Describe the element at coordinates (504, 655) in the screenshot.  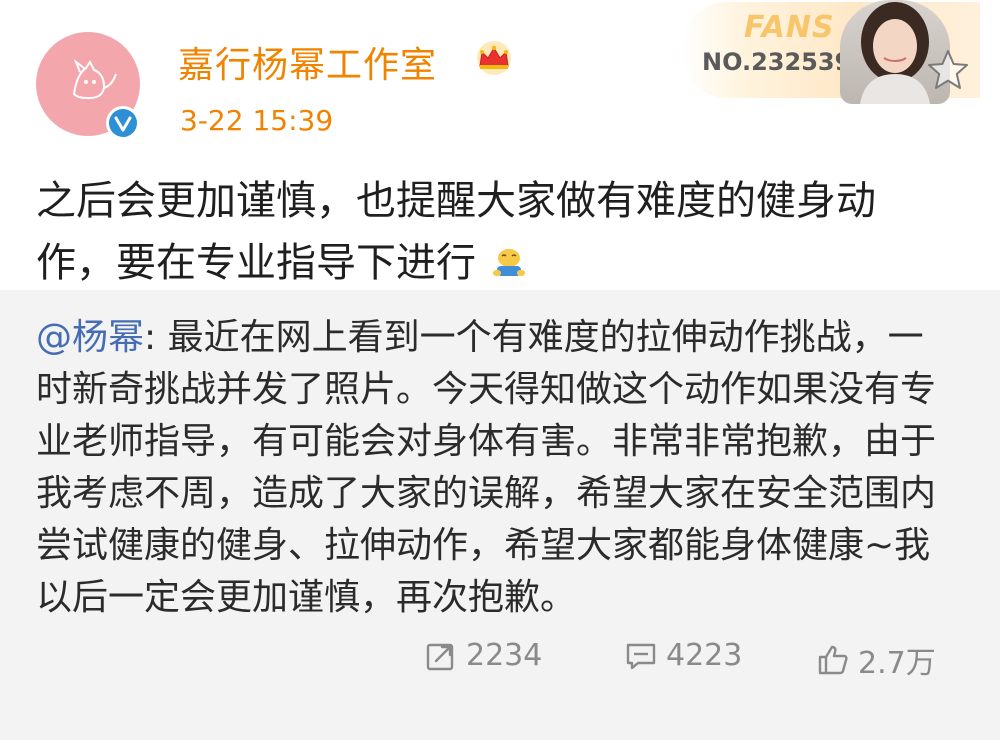
I see `repost-count: 2234` at that location.